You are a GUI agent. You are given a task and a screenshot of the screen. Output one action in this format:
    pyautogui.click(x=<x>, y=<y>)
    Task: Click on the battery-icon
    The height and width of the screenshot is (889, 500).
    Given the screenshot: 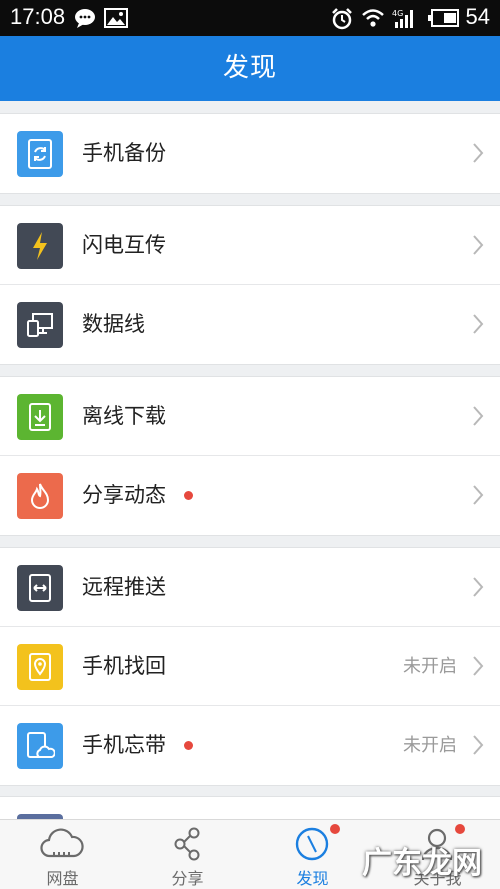 What is the action you would take?
    pyautogui.click(x=444, y=20)
    